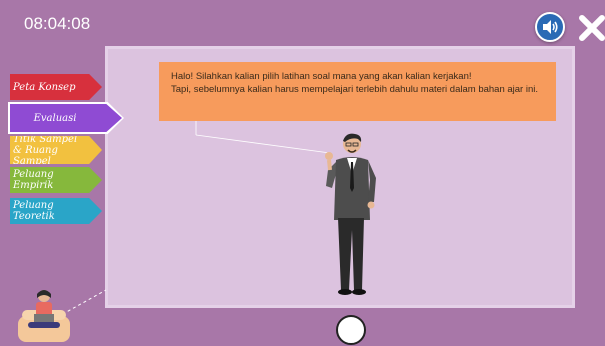 Image resolution: width=605 pixels, height=346 pixels. What do you see at coordinates (44, 87) in the screenshot?
I see `nav-label: Peta Konsep` at bounding box center [44, 87].